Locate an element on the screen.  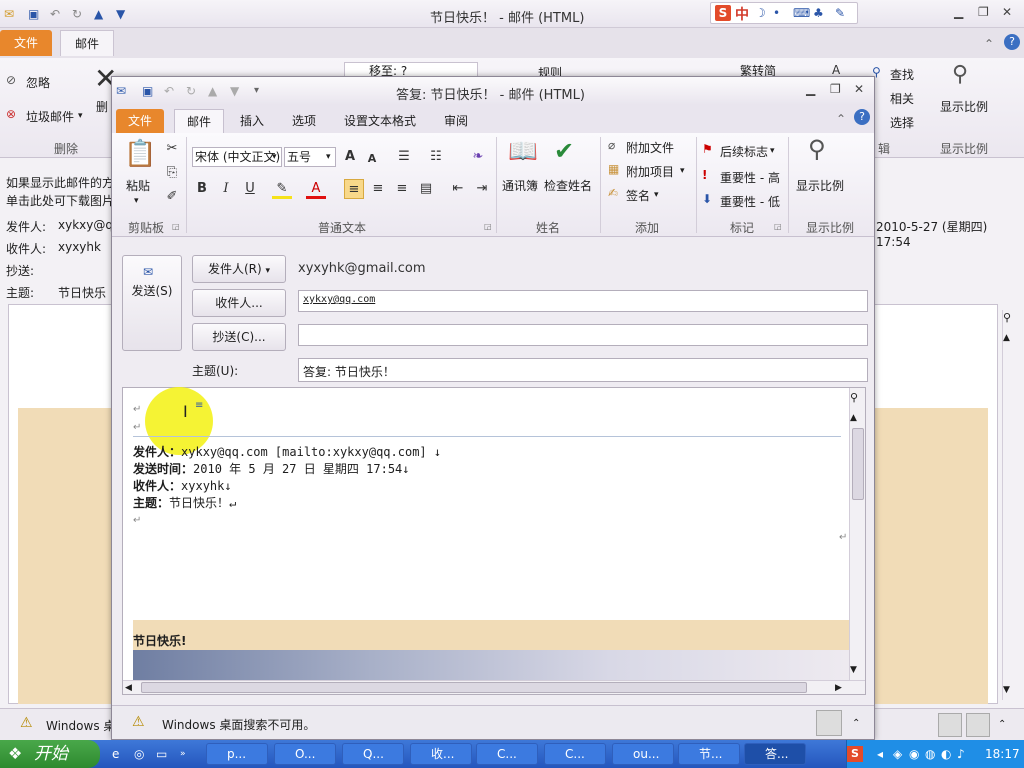
tab-insert: 插入 is located at coordinates (252, 121).